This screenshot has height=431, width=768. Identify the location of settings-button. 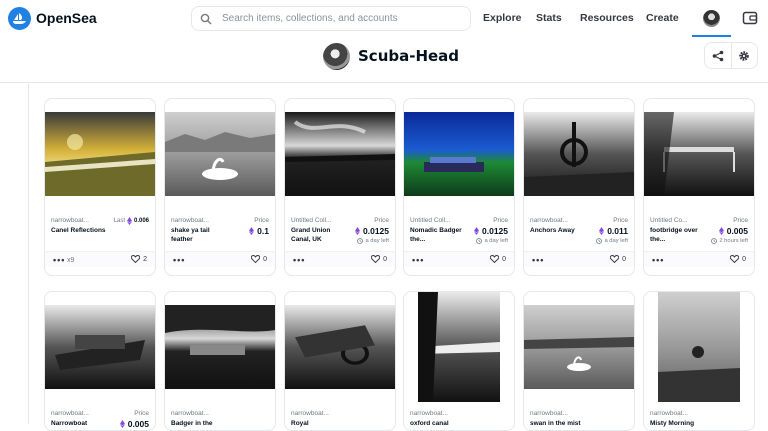
(743, 55).